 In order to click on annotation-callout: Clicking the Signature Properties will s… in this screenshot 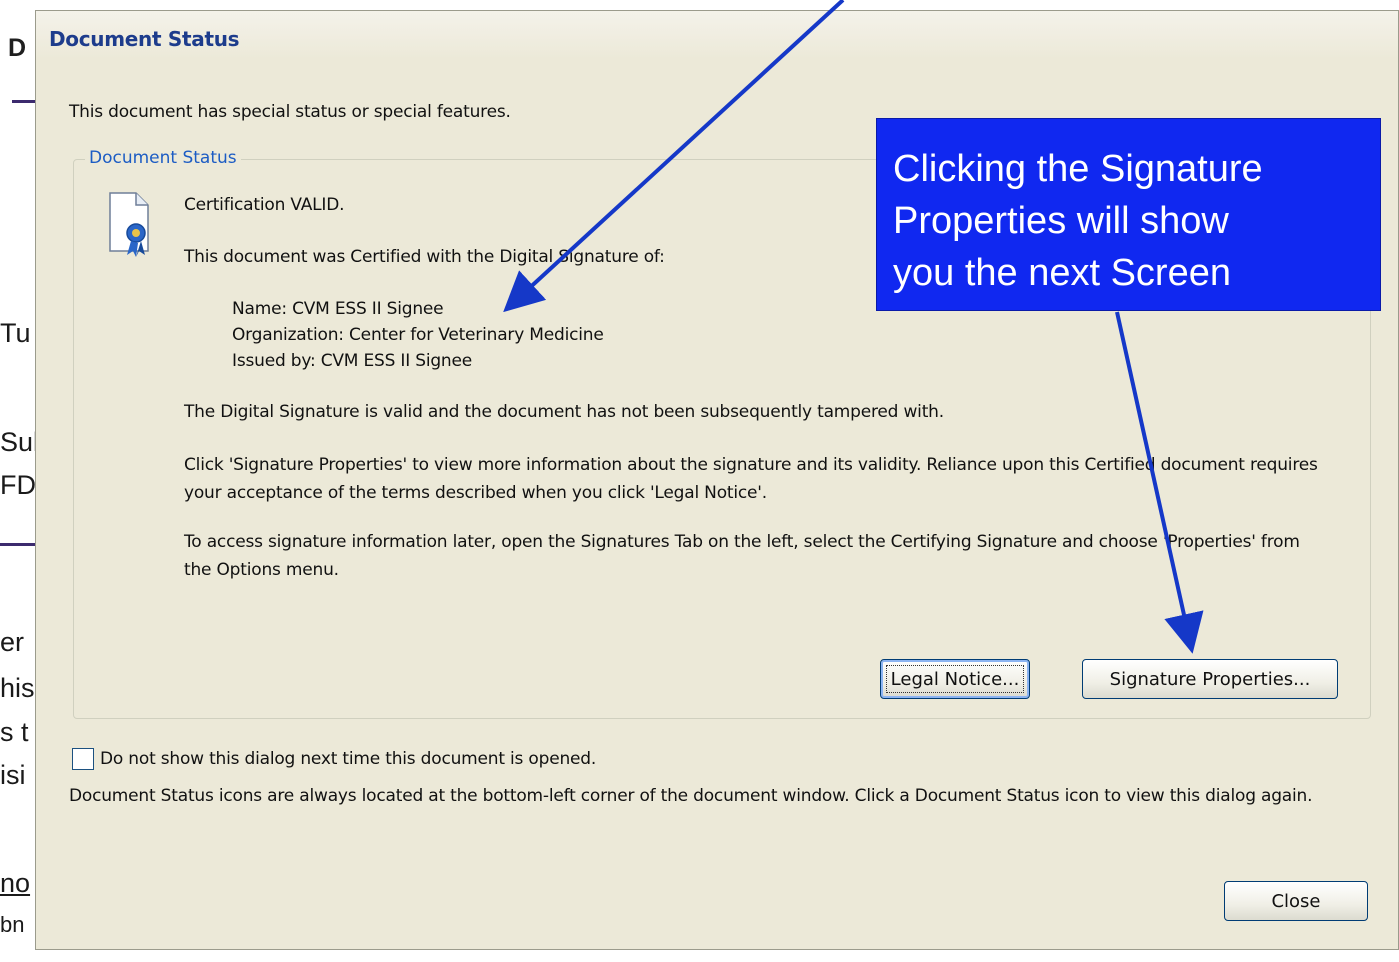, I will do `click(1128, 214)`.